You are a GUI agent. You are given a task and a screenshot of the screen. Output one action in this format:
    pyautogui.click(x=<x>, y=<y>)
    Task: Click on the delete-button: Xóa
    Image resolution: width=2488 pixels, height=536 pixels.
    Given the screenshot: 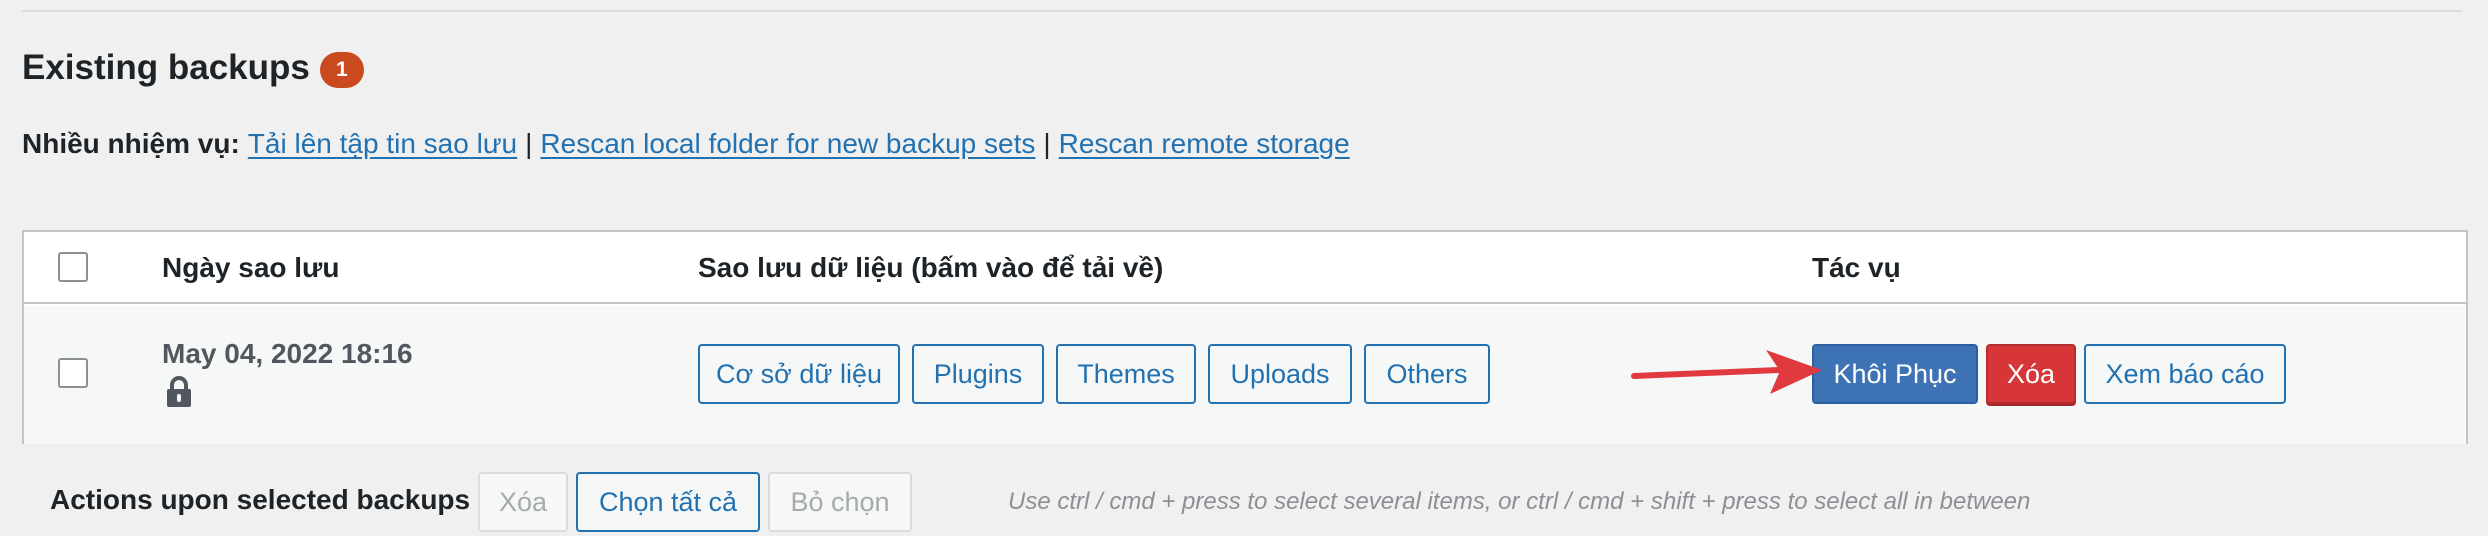 What is the action you would take?
    pyautogui.click(x=2031, y=374)
    